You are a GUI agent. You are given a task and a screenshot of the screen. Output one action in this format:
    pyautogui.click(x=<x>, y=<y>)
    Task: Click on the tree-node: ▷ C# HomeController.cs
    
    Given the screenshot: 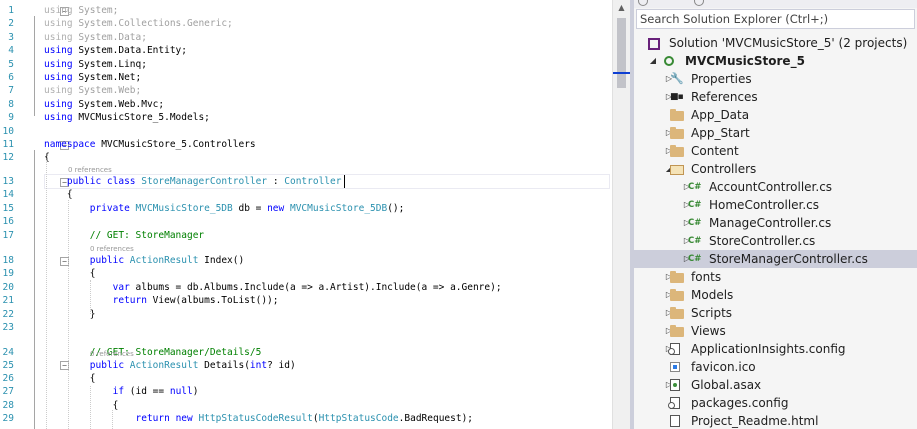 What is the action you would take?
    pyautogui.click(x=775, y=205)
    